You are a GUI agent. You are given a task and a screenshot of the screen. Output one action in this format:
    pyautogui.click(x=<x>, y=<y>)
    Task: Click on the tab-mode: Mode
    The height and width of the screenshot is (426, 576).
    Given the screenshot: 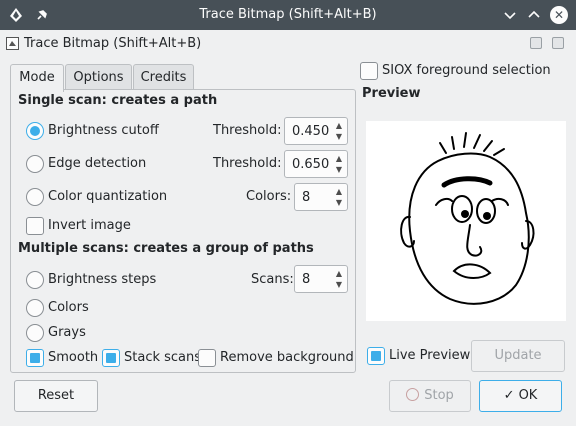 What is the action you would take?
    pyautogui.click(x=37, y=78)
    